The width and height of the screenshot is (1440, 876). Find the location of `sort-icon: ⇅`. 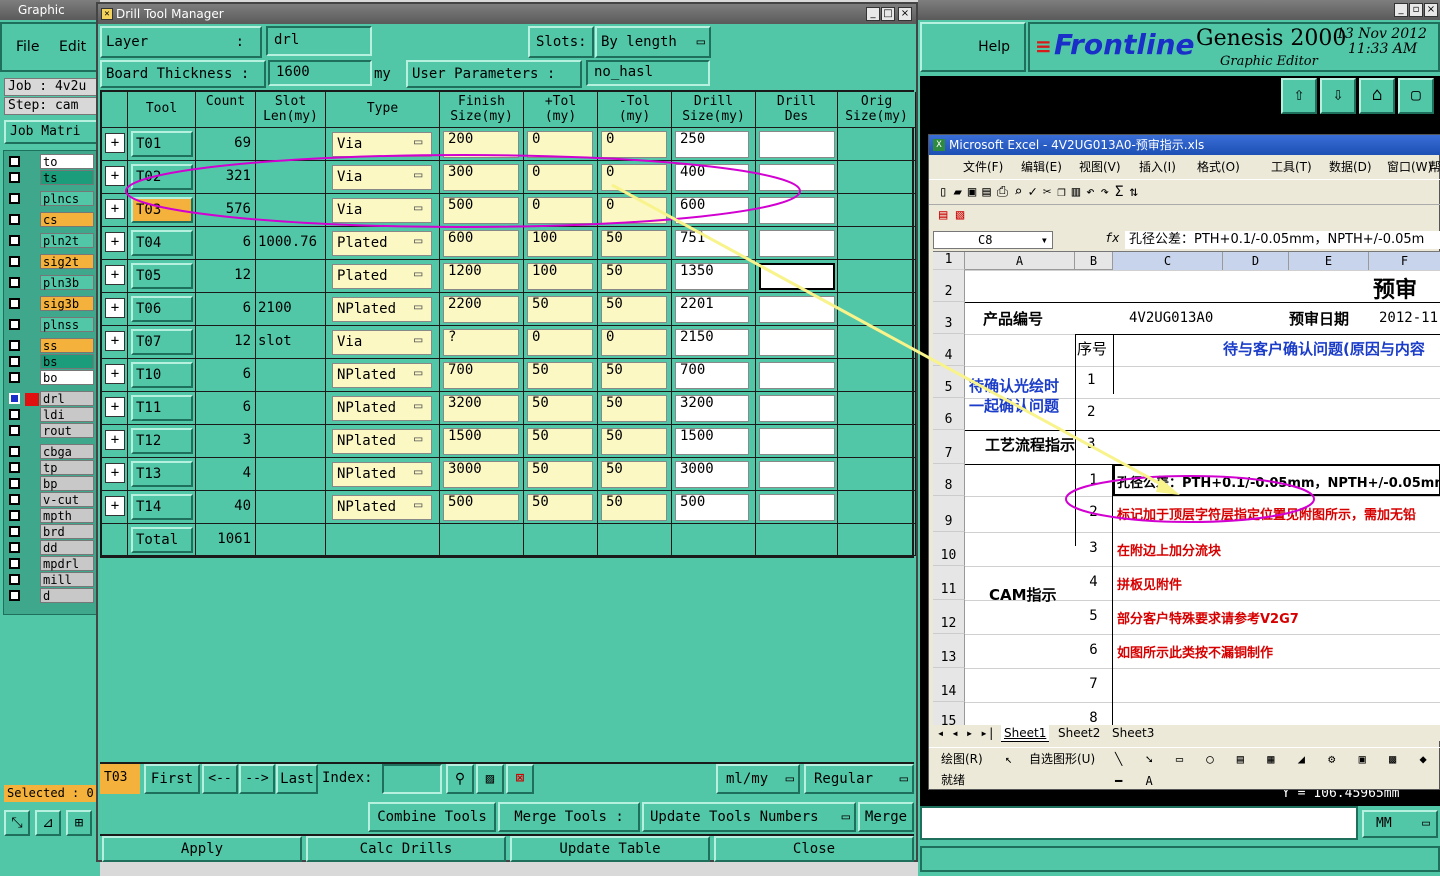

sort-icon: ⇅ is located at coordinates (1136, 192).